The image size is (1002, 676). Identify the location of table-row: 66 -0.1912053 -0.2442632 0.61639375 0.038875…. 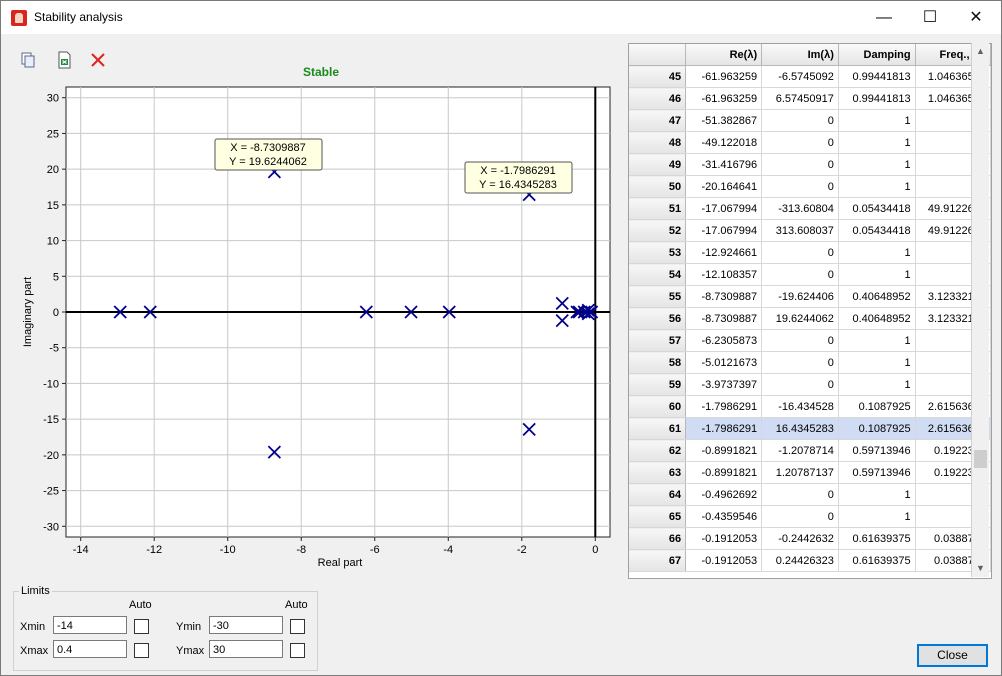
(810, 538).